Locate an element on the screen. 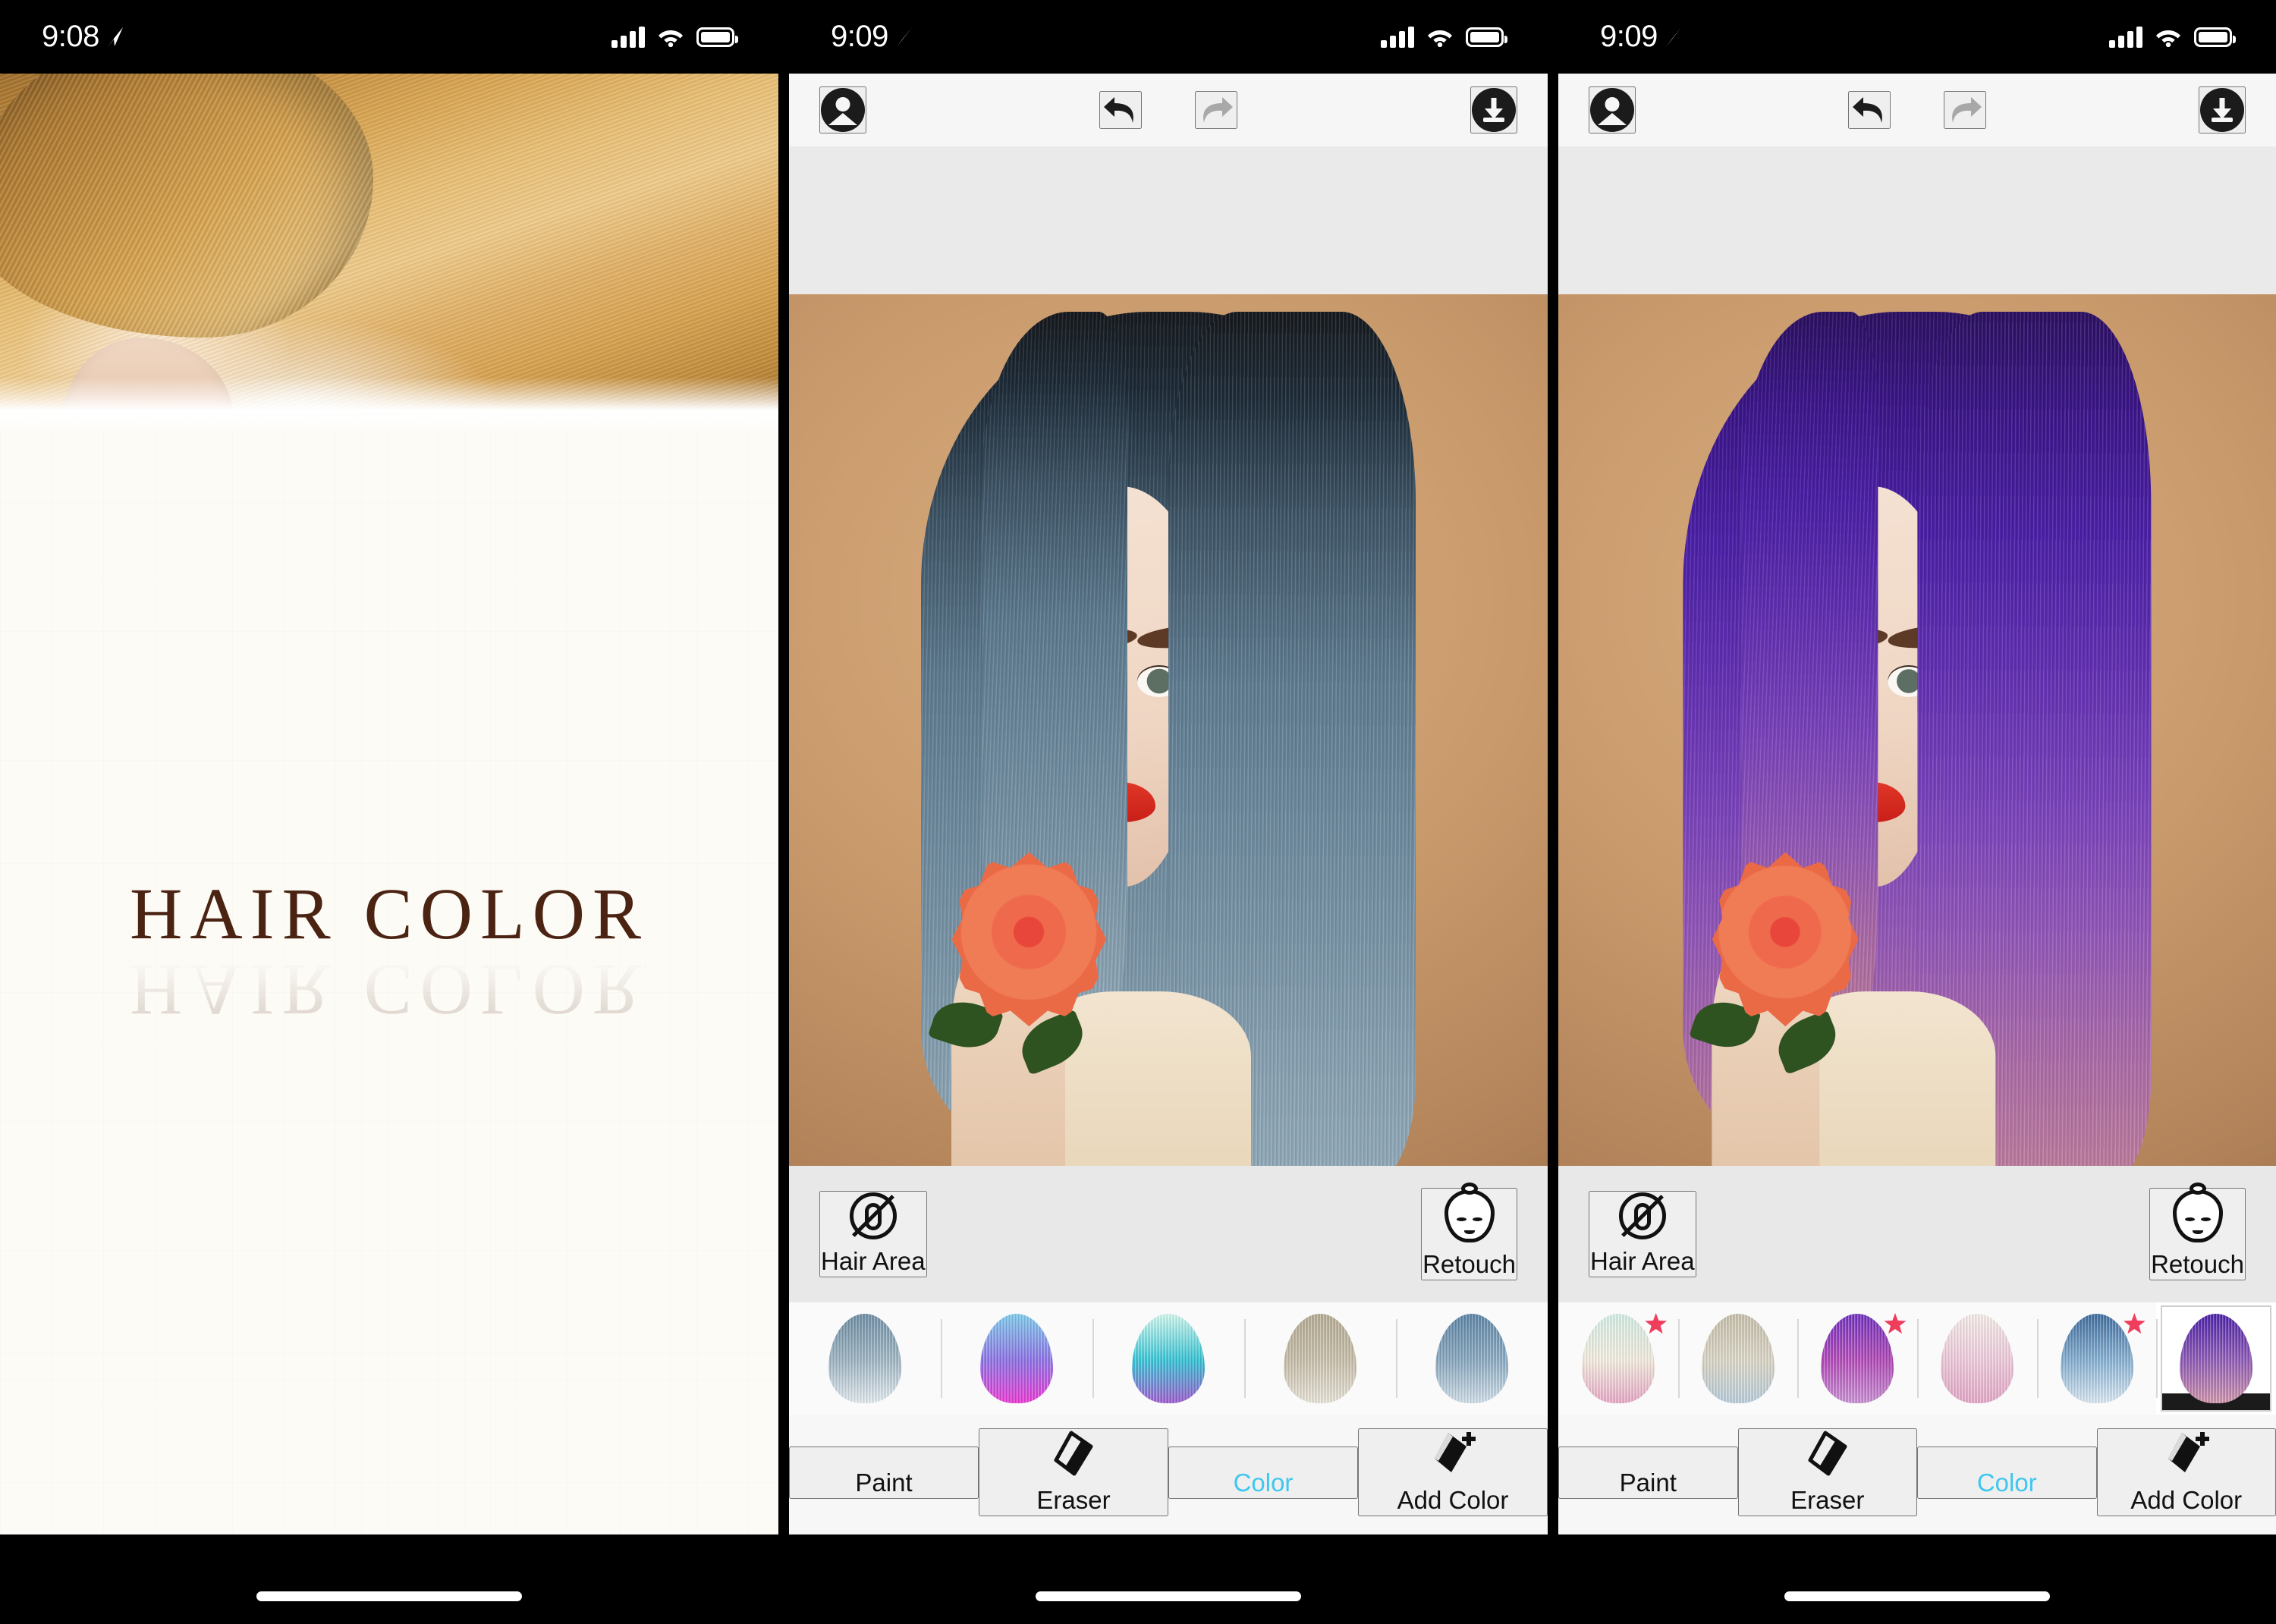 The image size is (2276, 1624). color-swatch-navy-ice-blue-ombre is located at coordinates (2097, 1358).